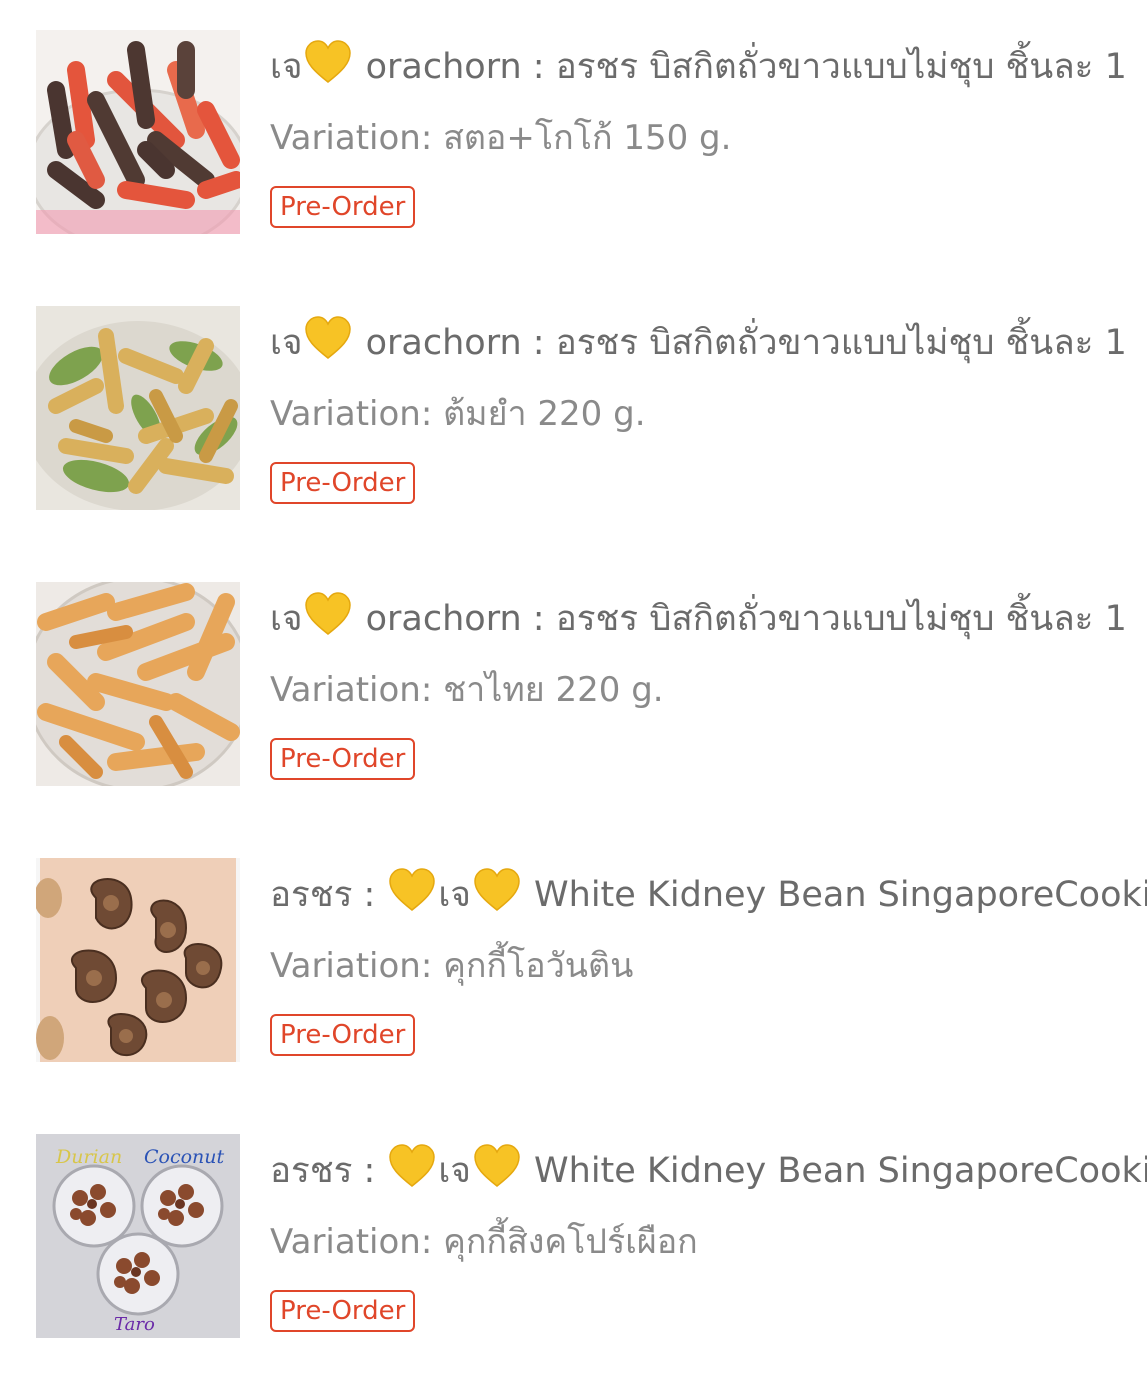  I want to click on image-label-durian: Durian, so click(89, 1157).